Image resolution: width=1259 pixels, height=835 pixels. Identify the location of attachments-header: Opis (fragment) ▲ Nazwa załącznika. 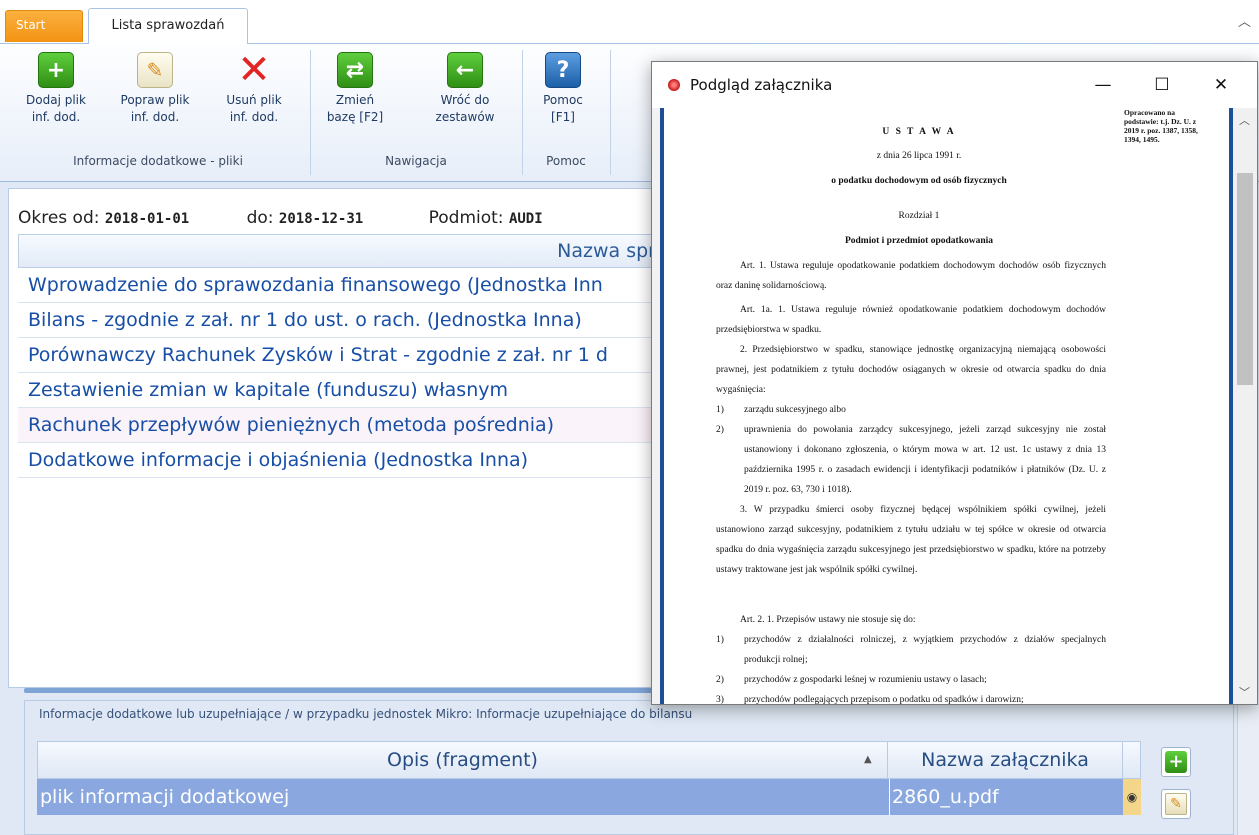
(589, 760).